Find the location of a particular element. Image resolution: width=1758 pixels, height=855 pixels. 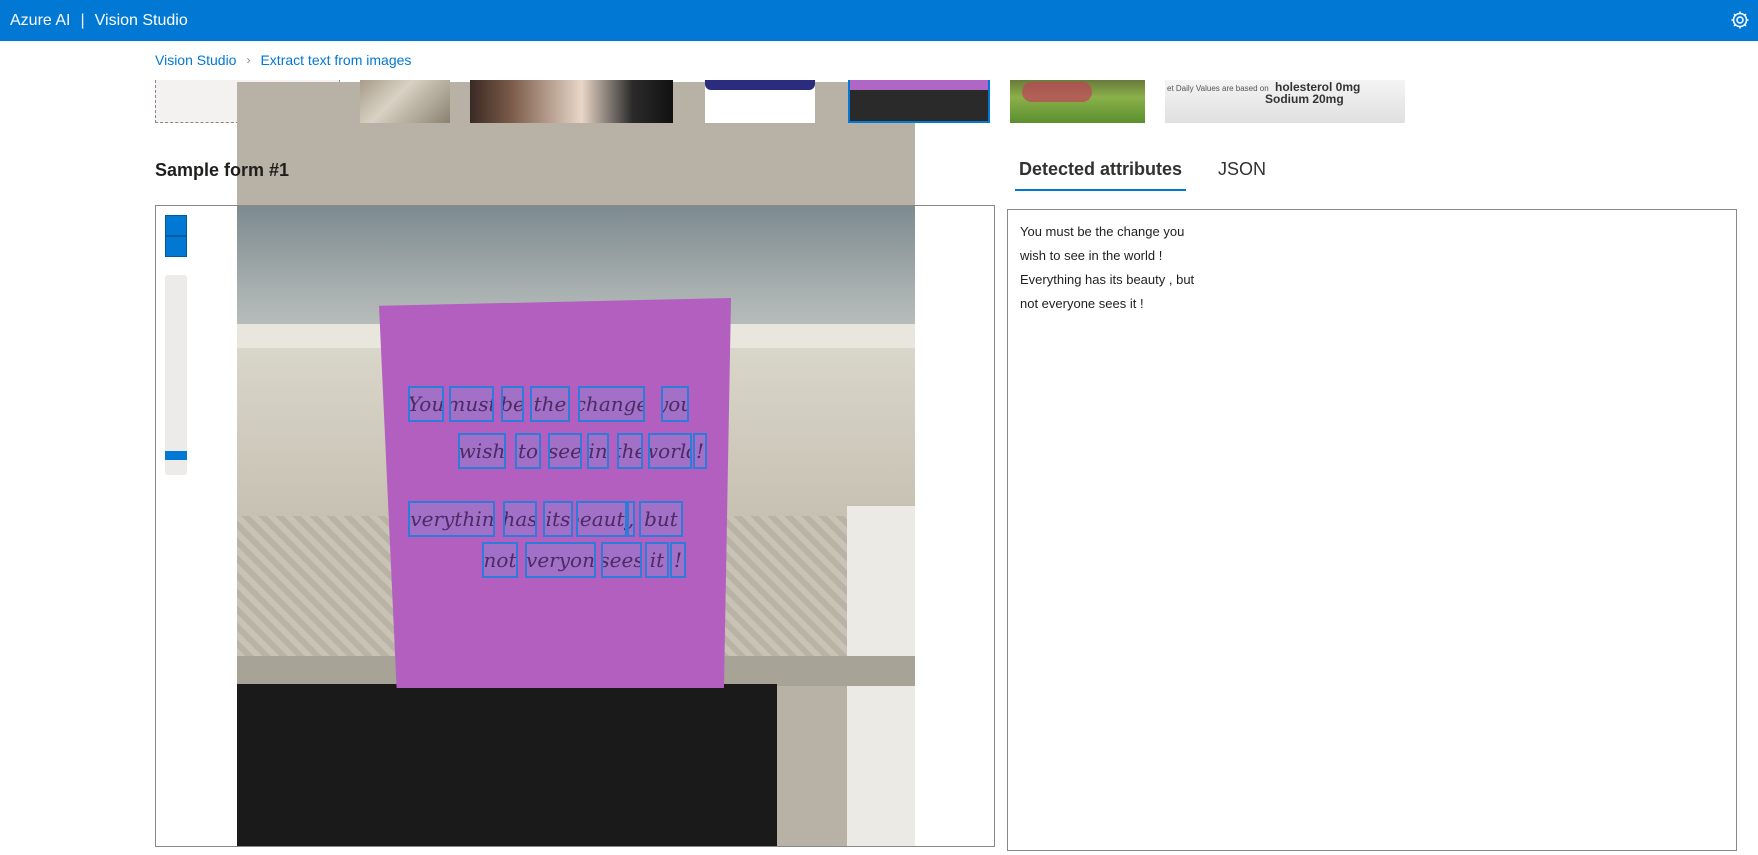

bicycle-shape is located at coordinates (1057, 92).